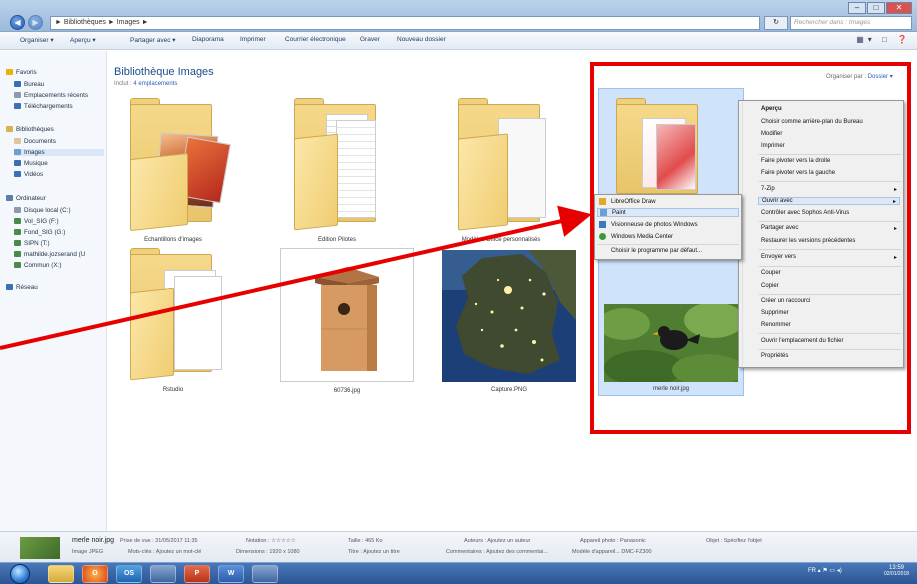 This screenshot has width=917, height=584. What do you see at coordinates (163, 574) in the screenshot?
I see `taskbar-app-button` at bounding box center [163, 574].